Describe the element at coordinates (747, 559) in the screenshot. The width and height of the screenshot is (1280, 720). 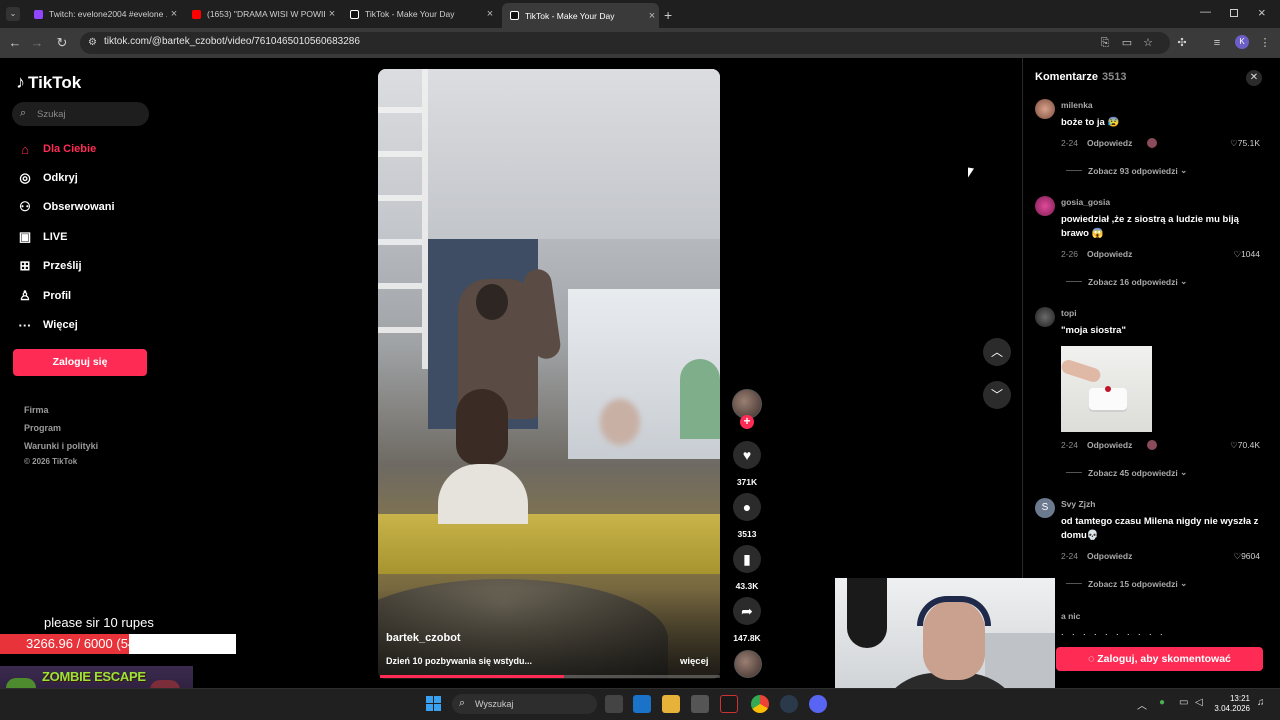
I see `save-button: ▮` at that location.